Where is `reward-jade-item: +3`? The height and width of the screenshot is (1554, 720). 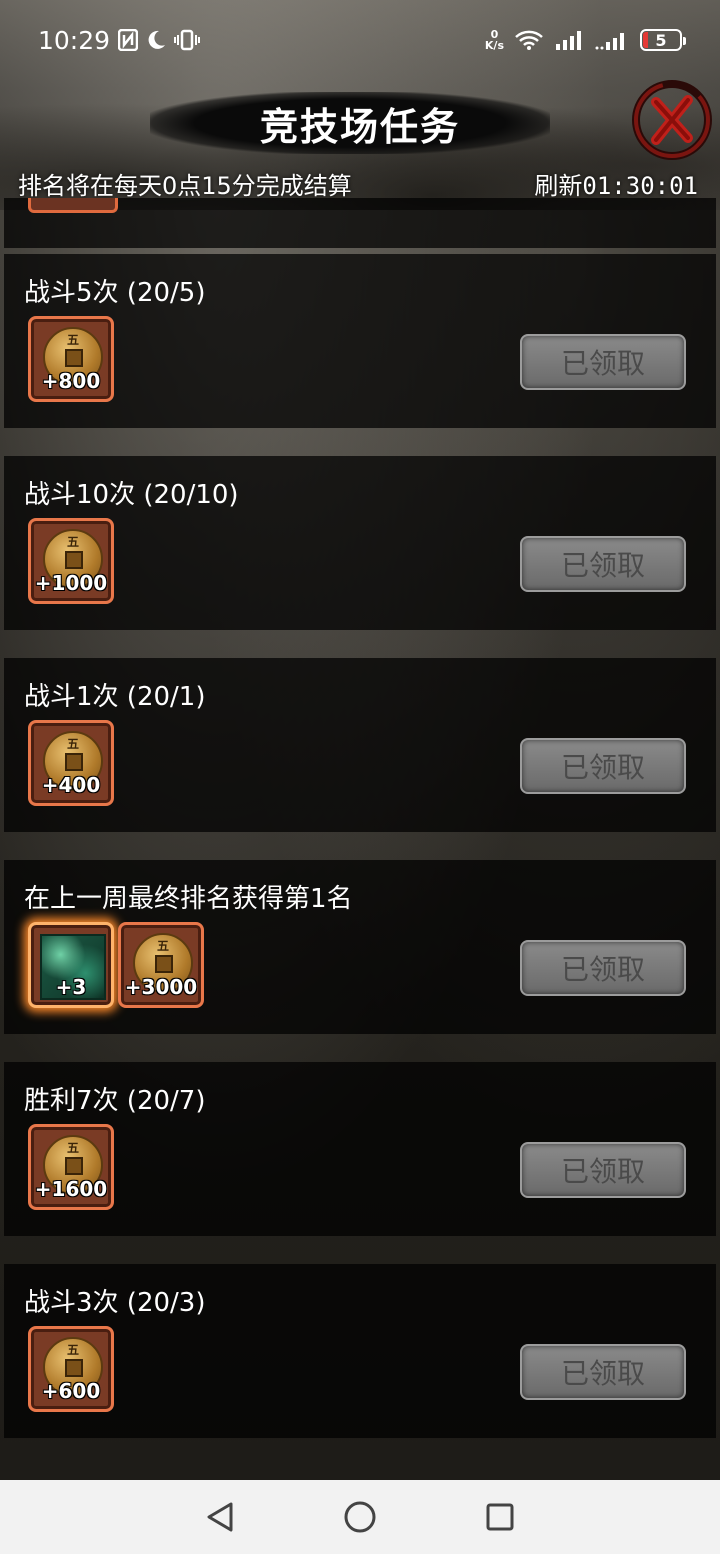 reward-jade-item: +3 is located at coordinates (71, 965).